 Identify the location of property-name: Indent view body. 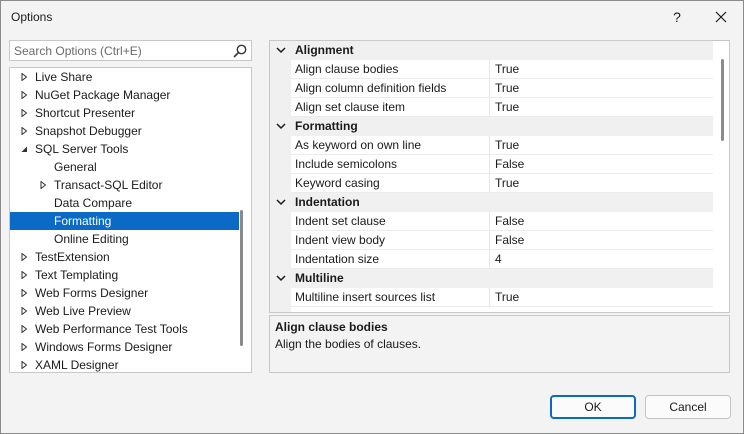
(340, 240).